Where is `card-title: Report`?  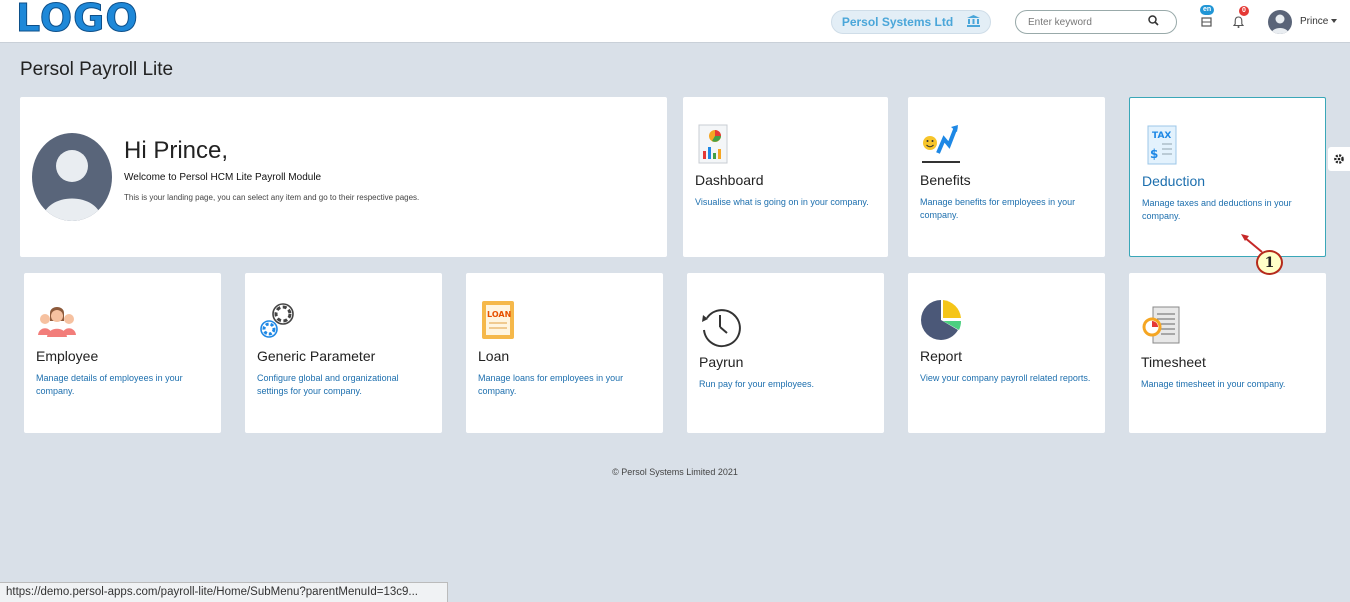 card-title: Report is located at coordinates (941, 356).